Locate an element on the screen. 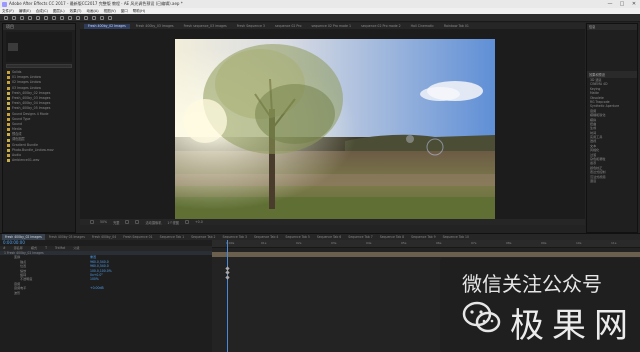 This screenshot has width=640, height=352. ruler-tick-label: 02s is located at coordinates (299, 243).